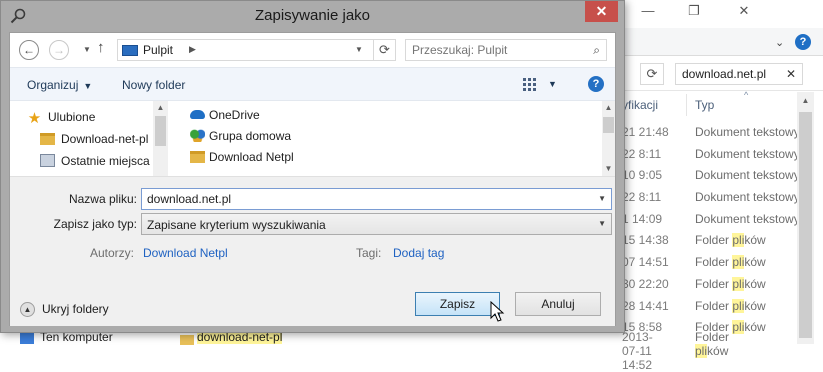 This screenshot has height=372, width=823. What do you see at coordinates (192, 49) in the screenshot?
I see `breadcrumb-chevron-icon: ▶` at bounding box center [192, 49].